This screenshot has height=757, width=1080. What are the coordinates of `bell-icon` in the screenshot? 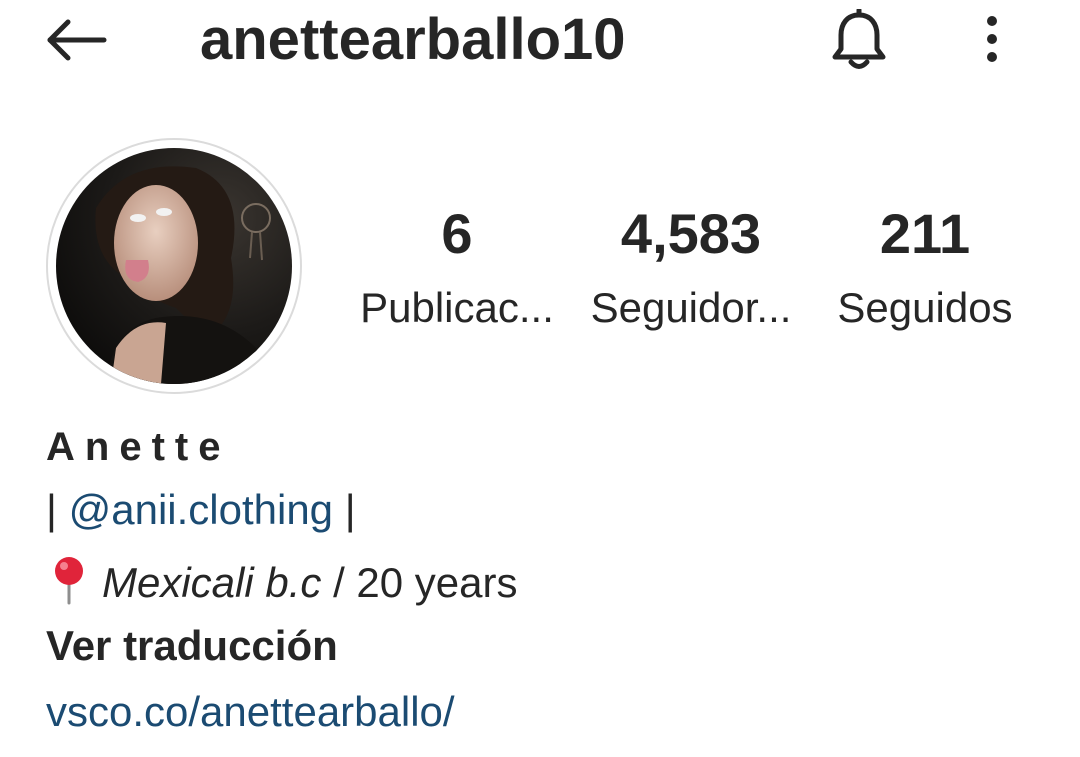 It's located at (859, 39).